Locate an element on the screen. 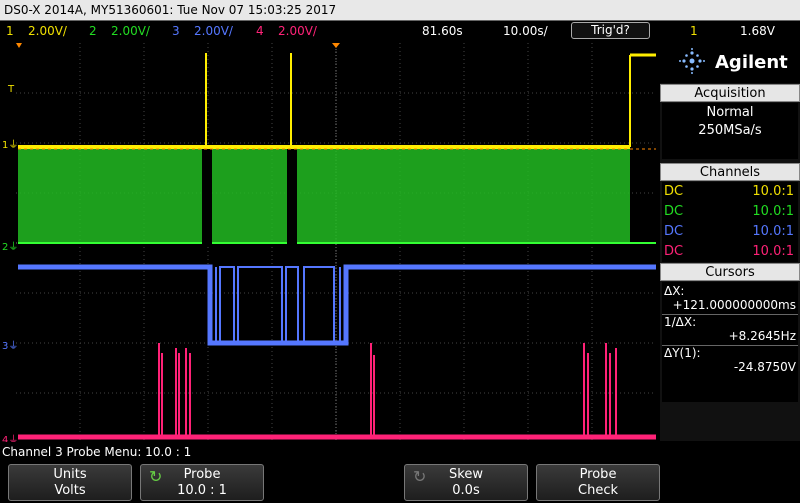  probe-check-label: Probe is located at coordinates (598, 474).